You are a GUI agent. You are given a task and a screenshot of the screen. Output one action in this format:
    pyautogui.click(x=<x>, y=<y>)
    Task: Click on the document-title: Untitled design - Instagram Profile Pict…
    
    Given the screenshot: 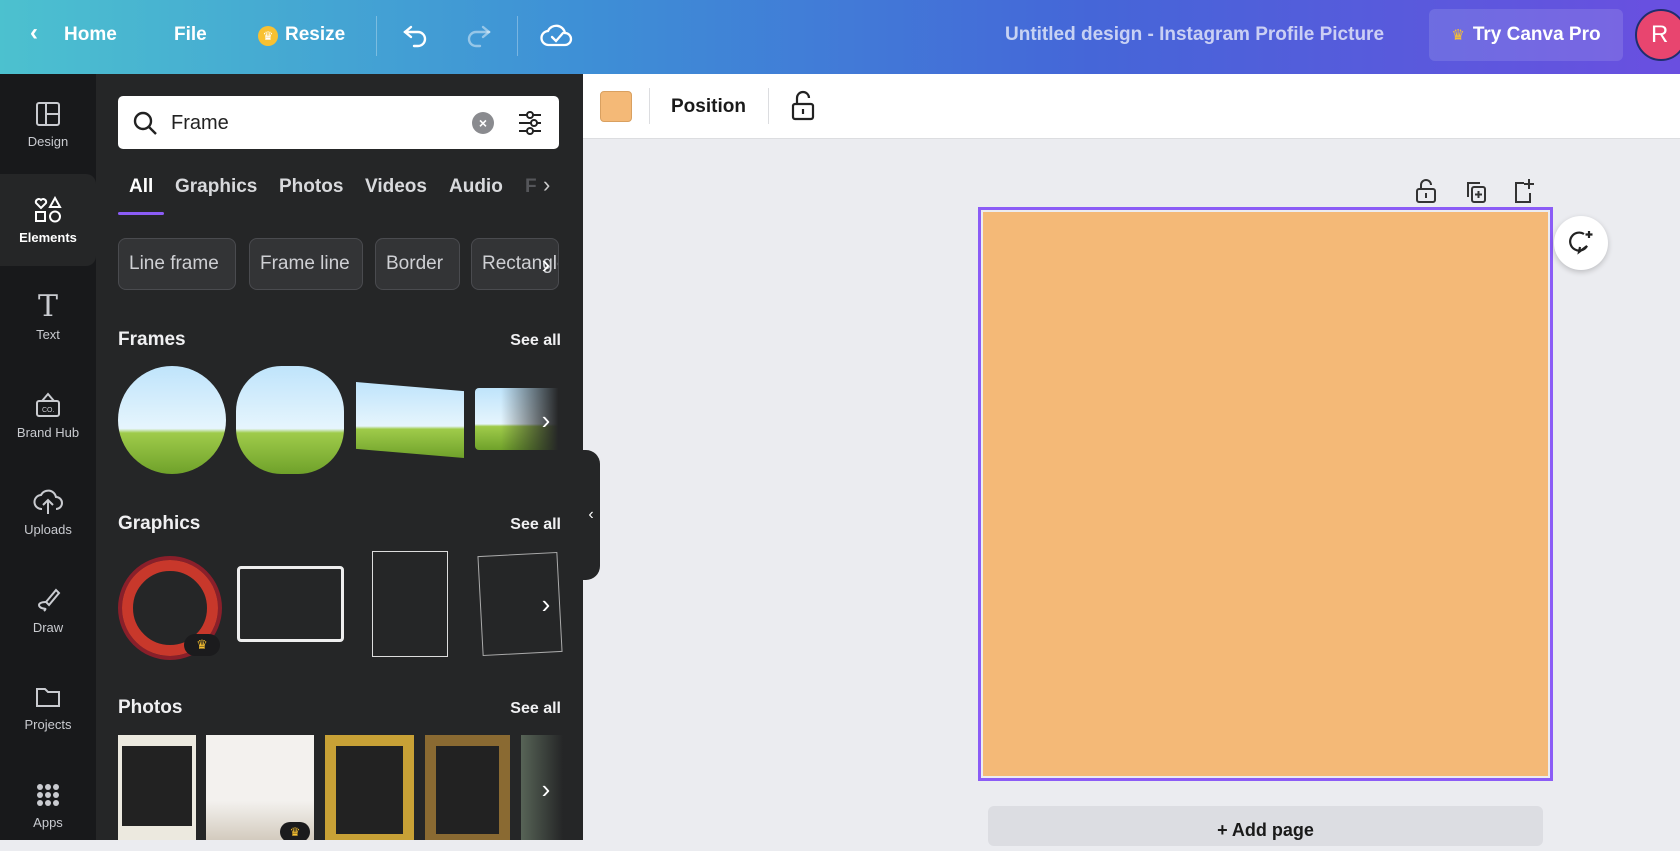 What is the action you would take?
    pyautogui.click(x=1194, y=35)
    